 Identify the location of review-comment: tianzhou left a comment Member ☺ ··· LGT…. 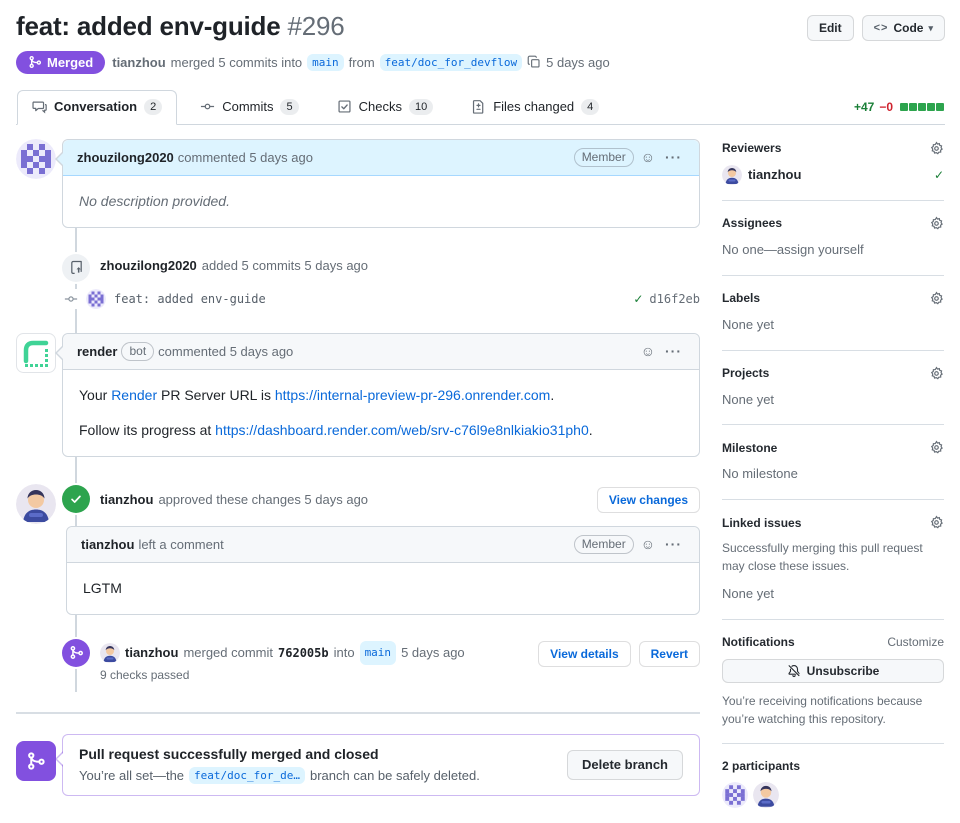
(383, 570).